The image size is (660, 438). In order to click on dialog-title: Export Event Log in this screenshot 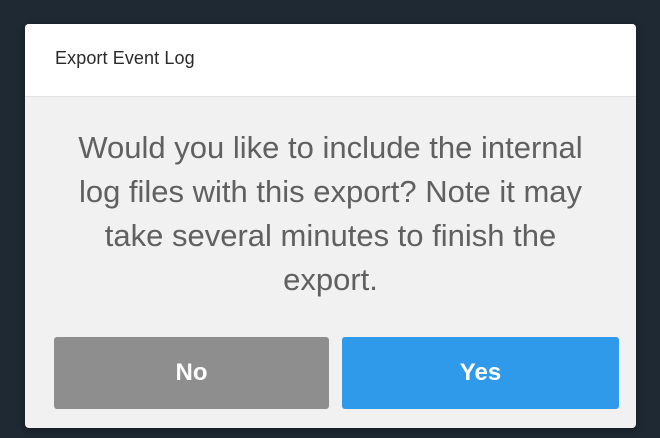, I will do `click(125, 58)`.